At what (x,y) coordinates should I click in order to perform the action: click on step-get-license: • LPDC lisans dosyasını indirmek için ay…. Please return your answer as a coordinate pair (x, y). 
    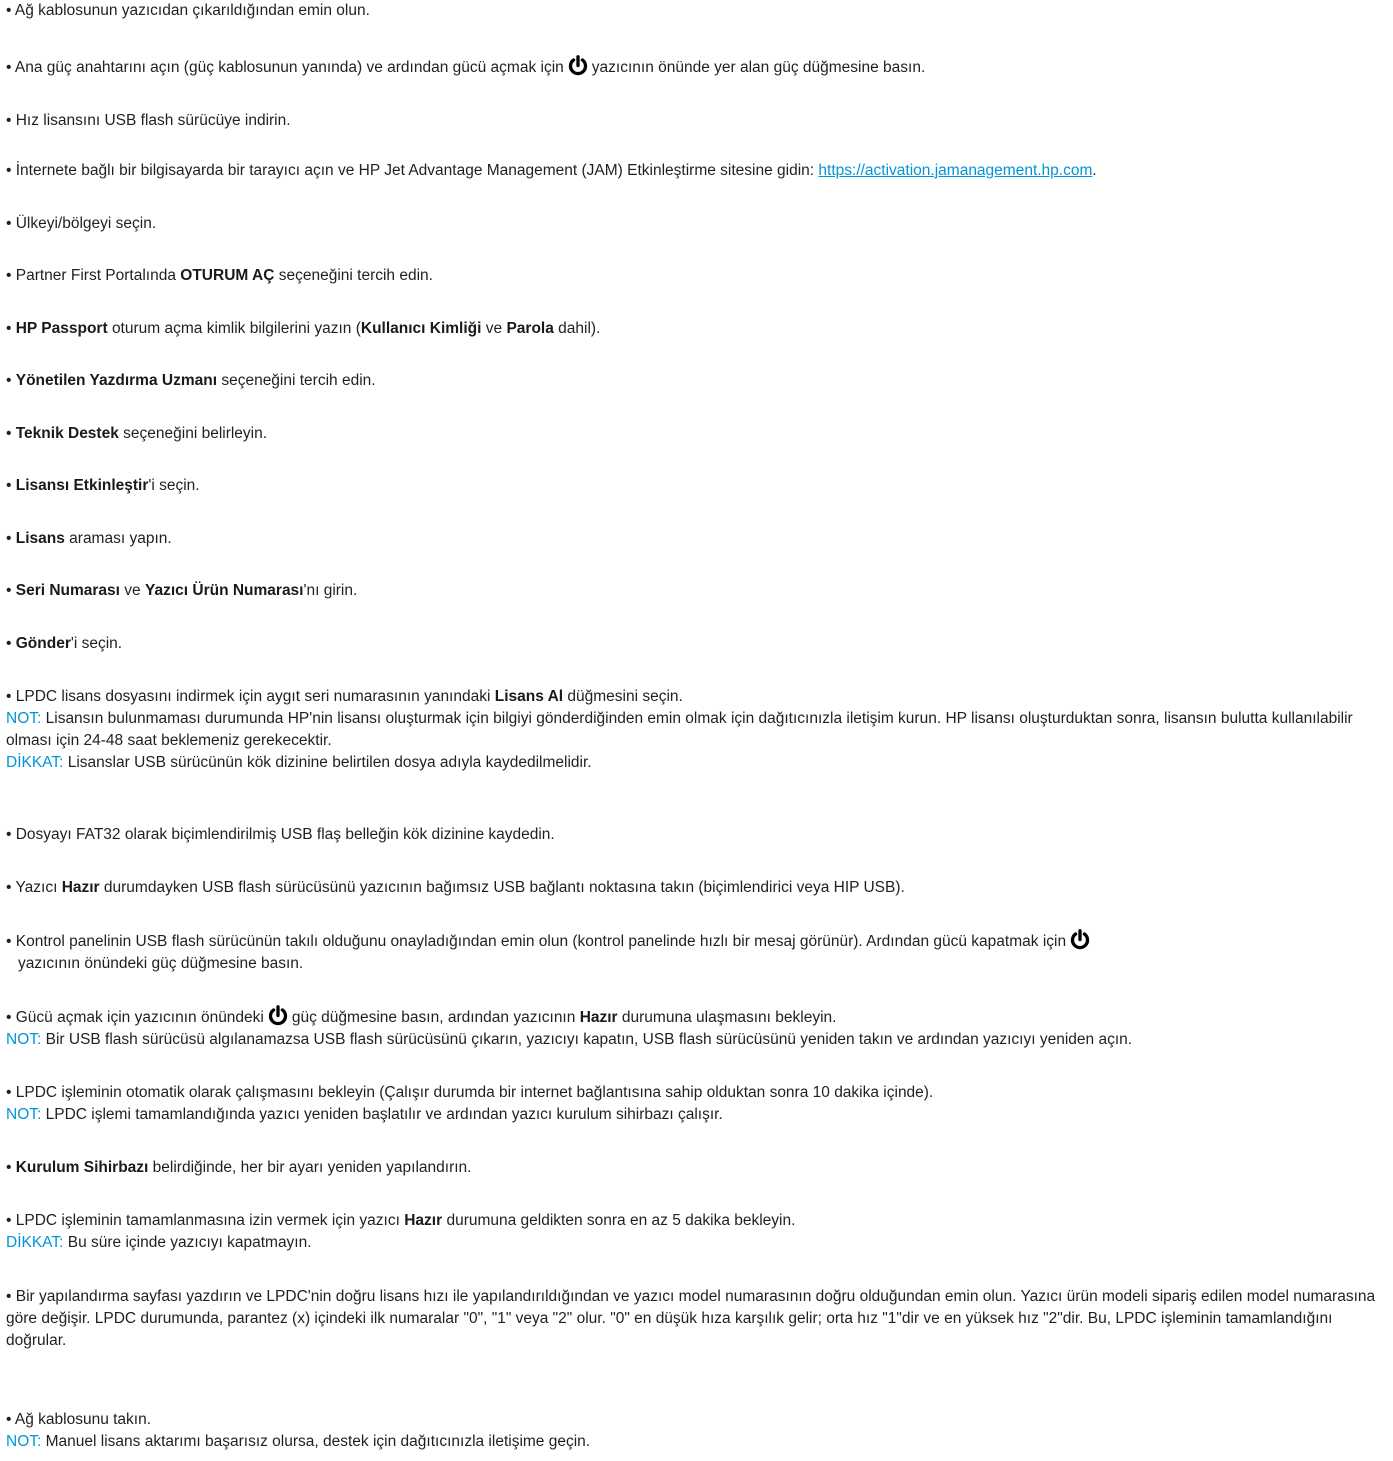
    Looking at the image, I should click on (692, 730).